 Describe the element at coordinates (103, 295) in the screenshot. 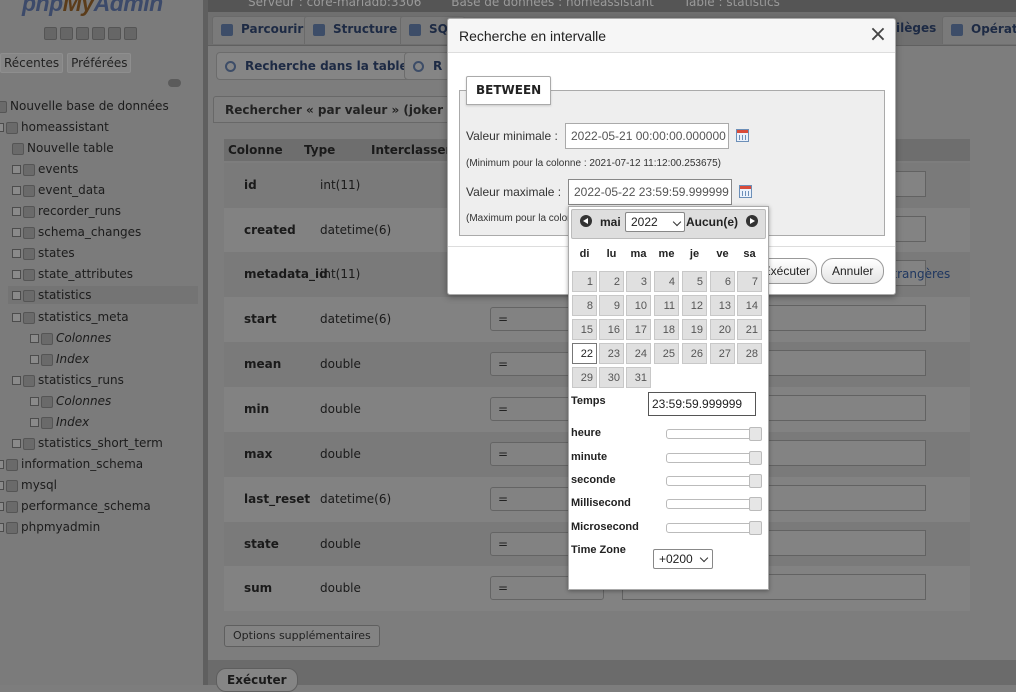

I see `tree-item: statistics` at that location.